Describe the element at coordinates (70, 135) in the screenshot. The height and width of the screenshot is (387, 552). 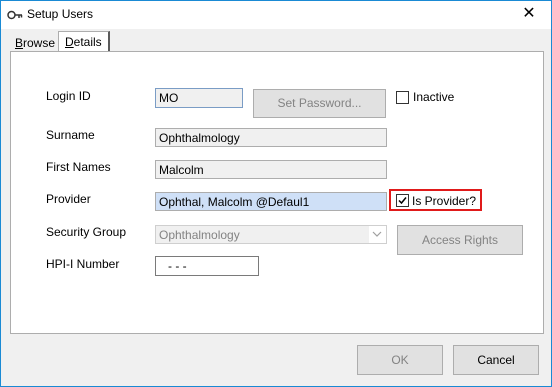
I see `surname-label: Surname` at that location.